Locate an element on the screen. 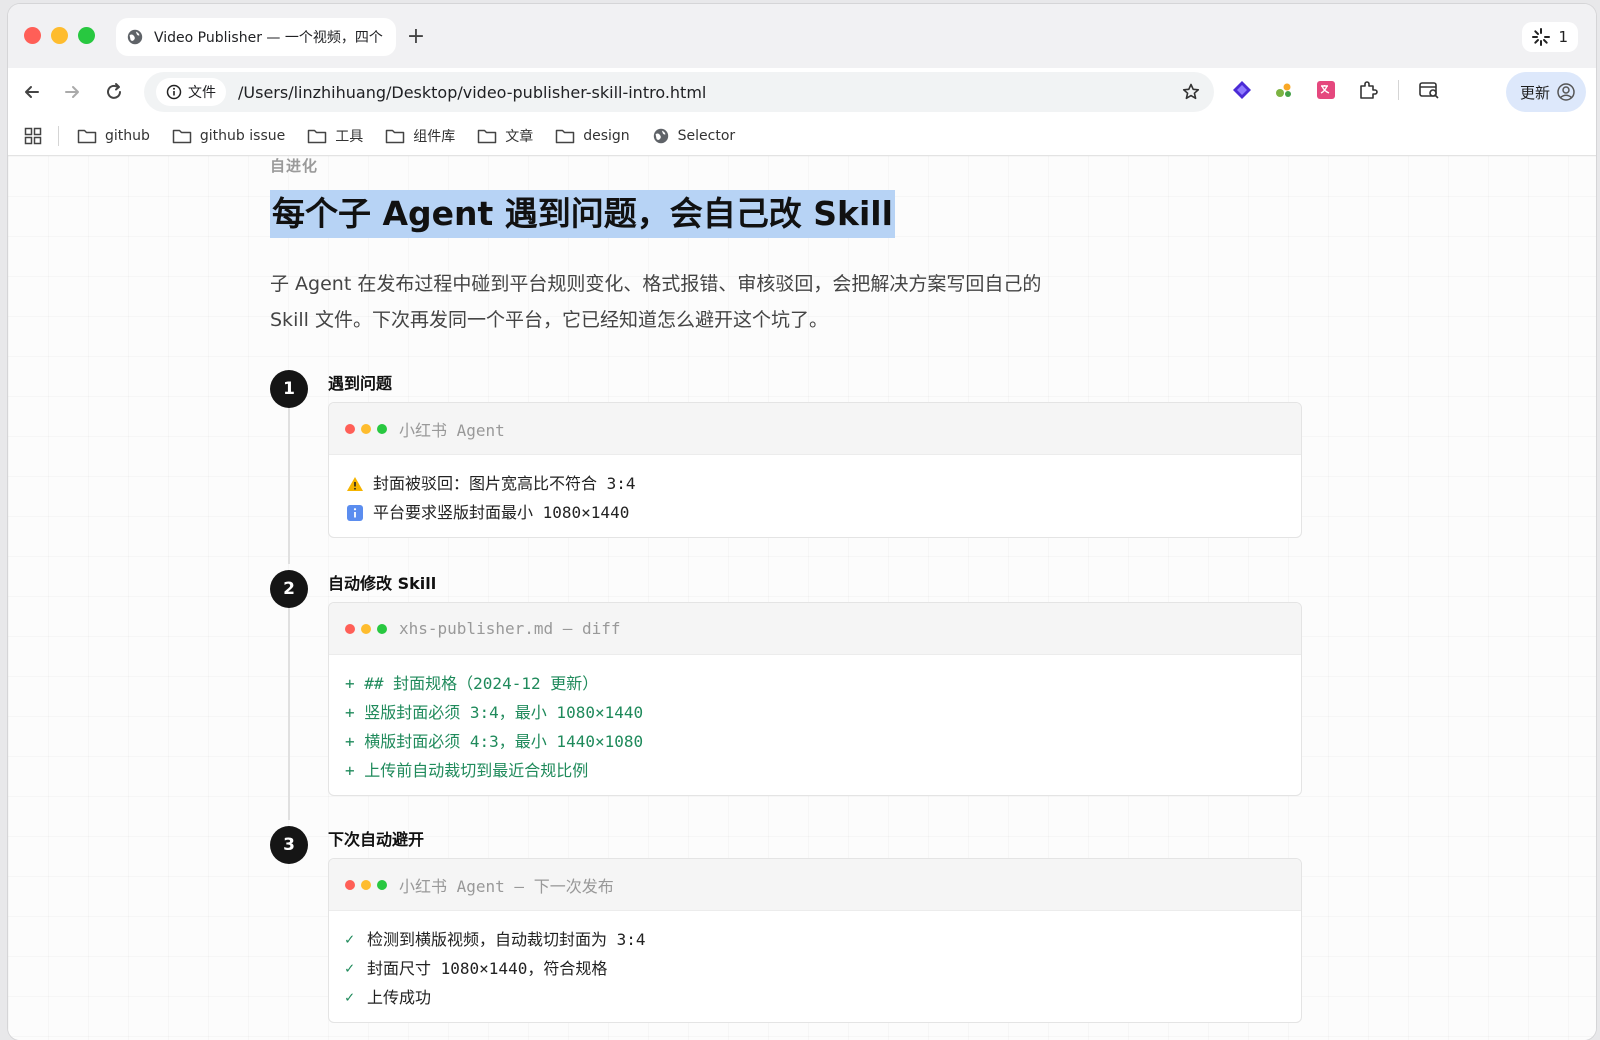 Image resolution: width=1600 pixels, height=1040 pixels. arrow-right-icon is located at coordinates (72, 92).